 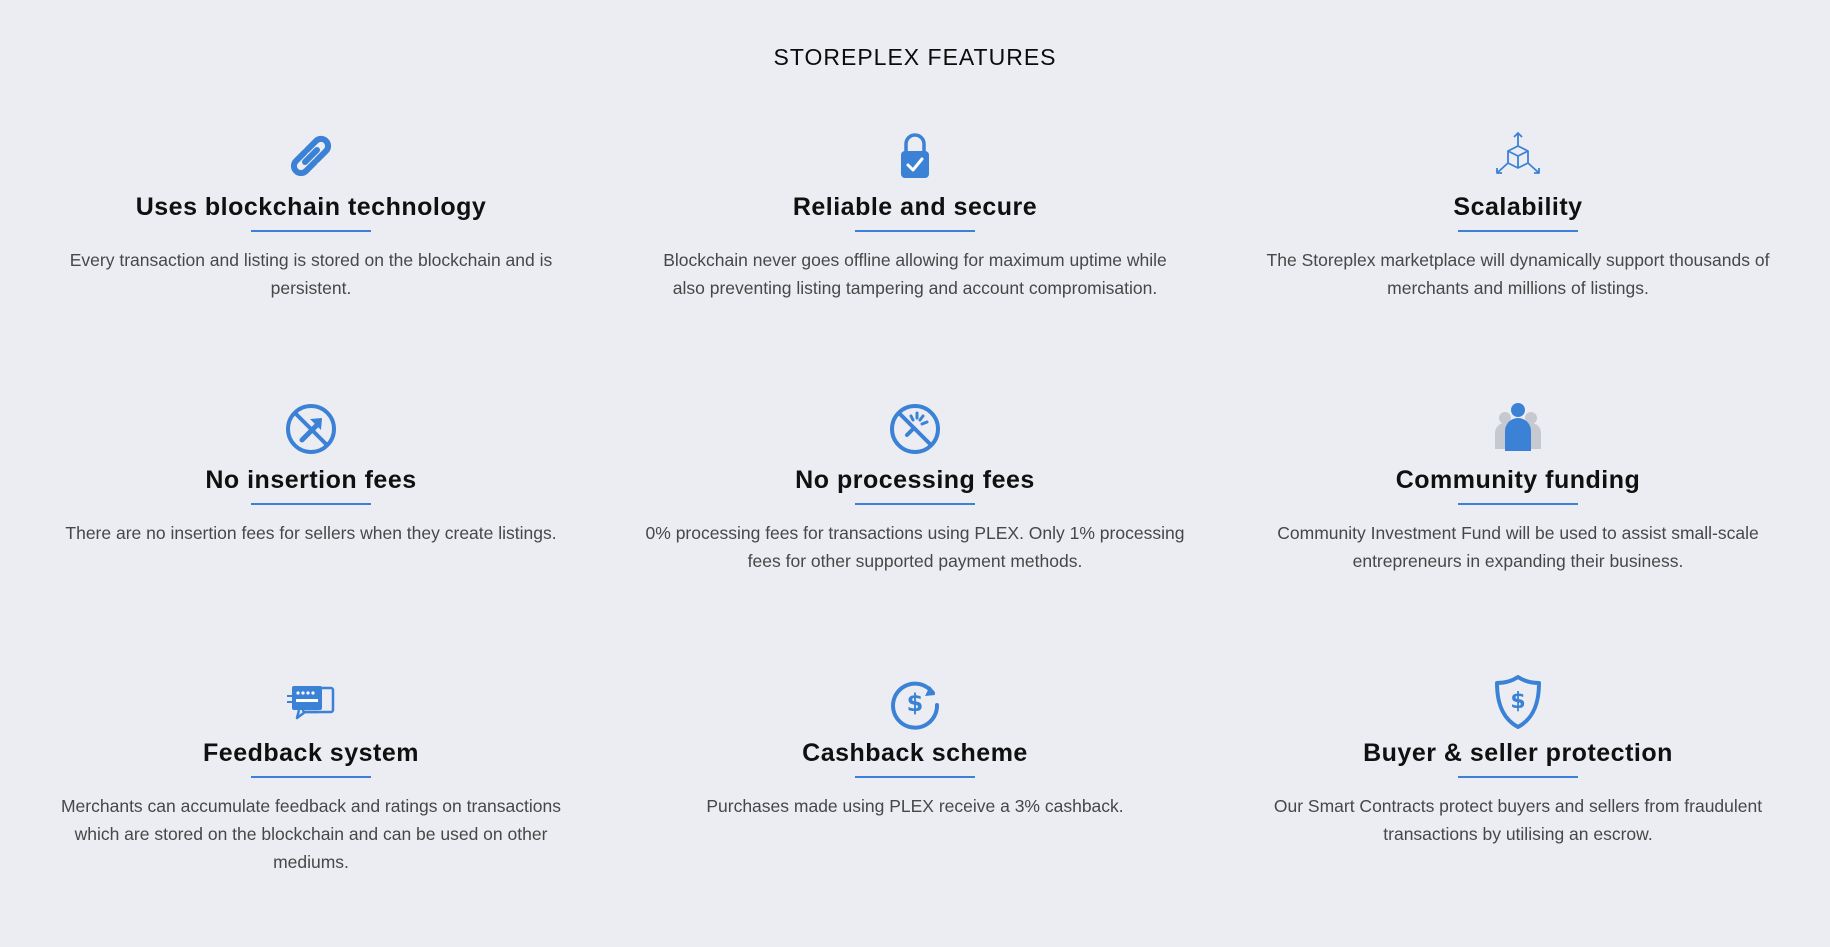 What do you see at coordinates (915, 155) in the screenshot?
I see `padlock-check-icon` at bounding box center [915, 155].